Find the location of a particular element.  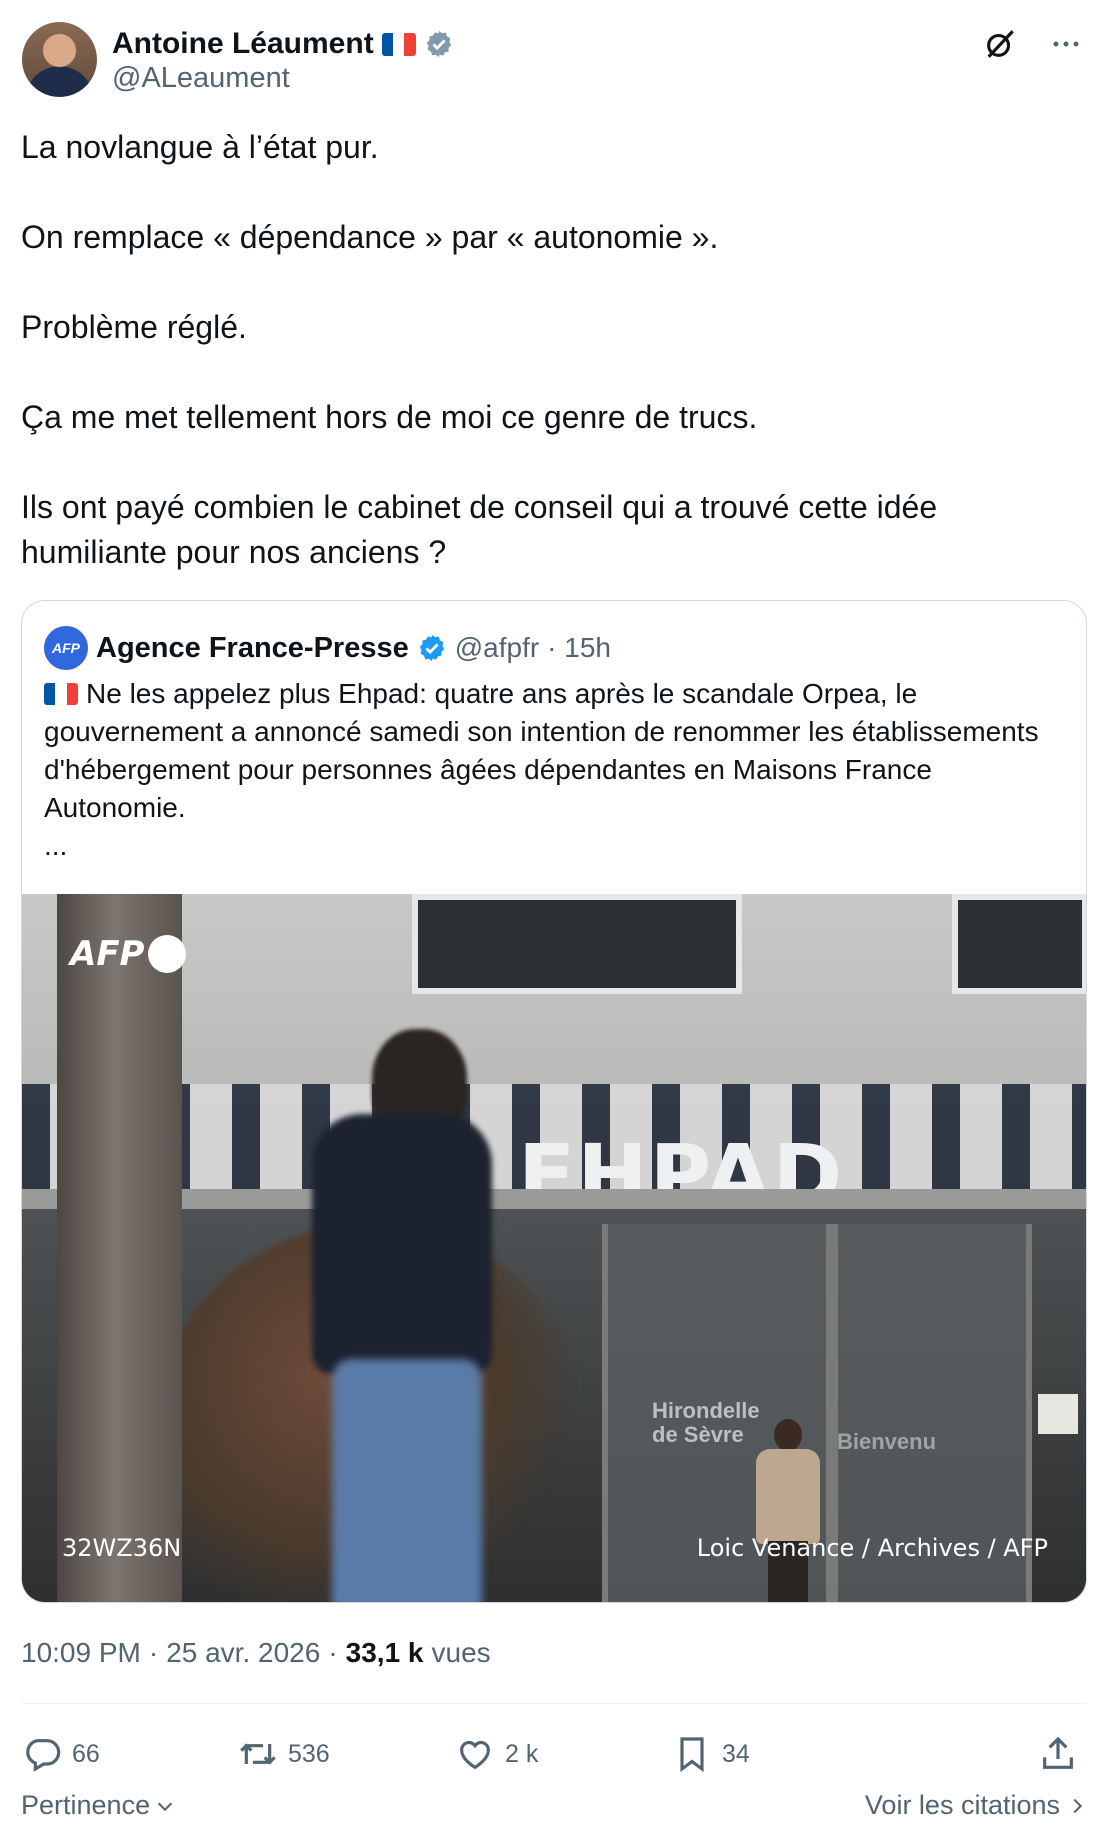

quoted-tweet-header: AFP Agence France-Presse @afpfr · 15h is located at coordinates (327, 648).